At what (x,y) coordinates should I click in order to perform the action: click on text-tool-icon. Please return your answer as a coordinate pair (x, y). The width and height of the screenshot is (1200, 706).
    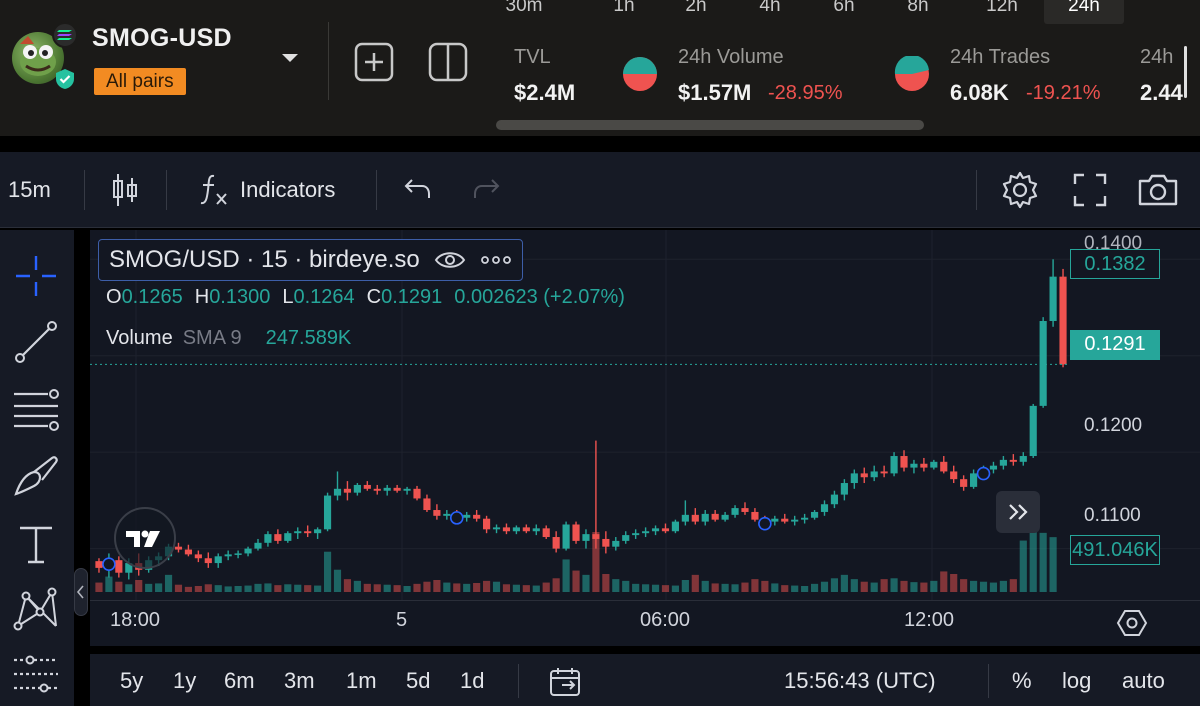
    Looking at the image, I should click on (36, 544).